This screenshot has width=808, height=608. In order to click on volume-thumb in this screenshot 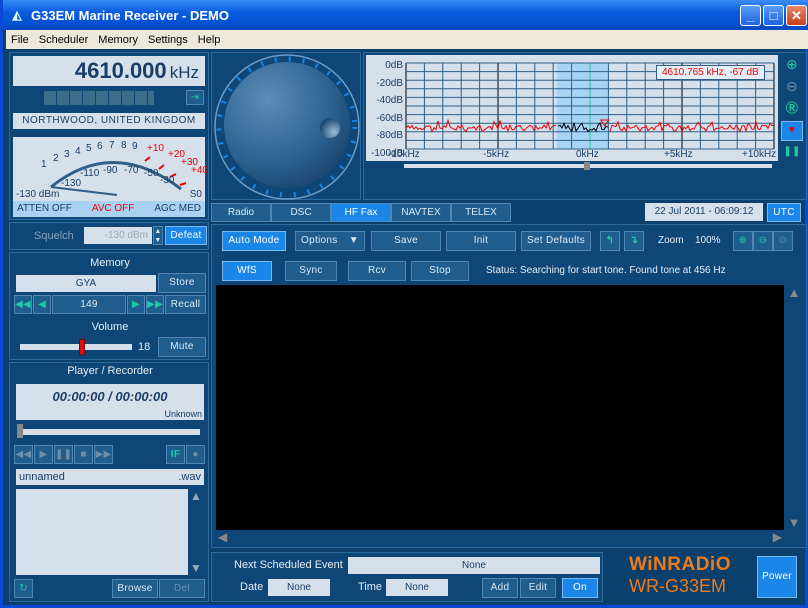, I will do `click(81, 347)`.